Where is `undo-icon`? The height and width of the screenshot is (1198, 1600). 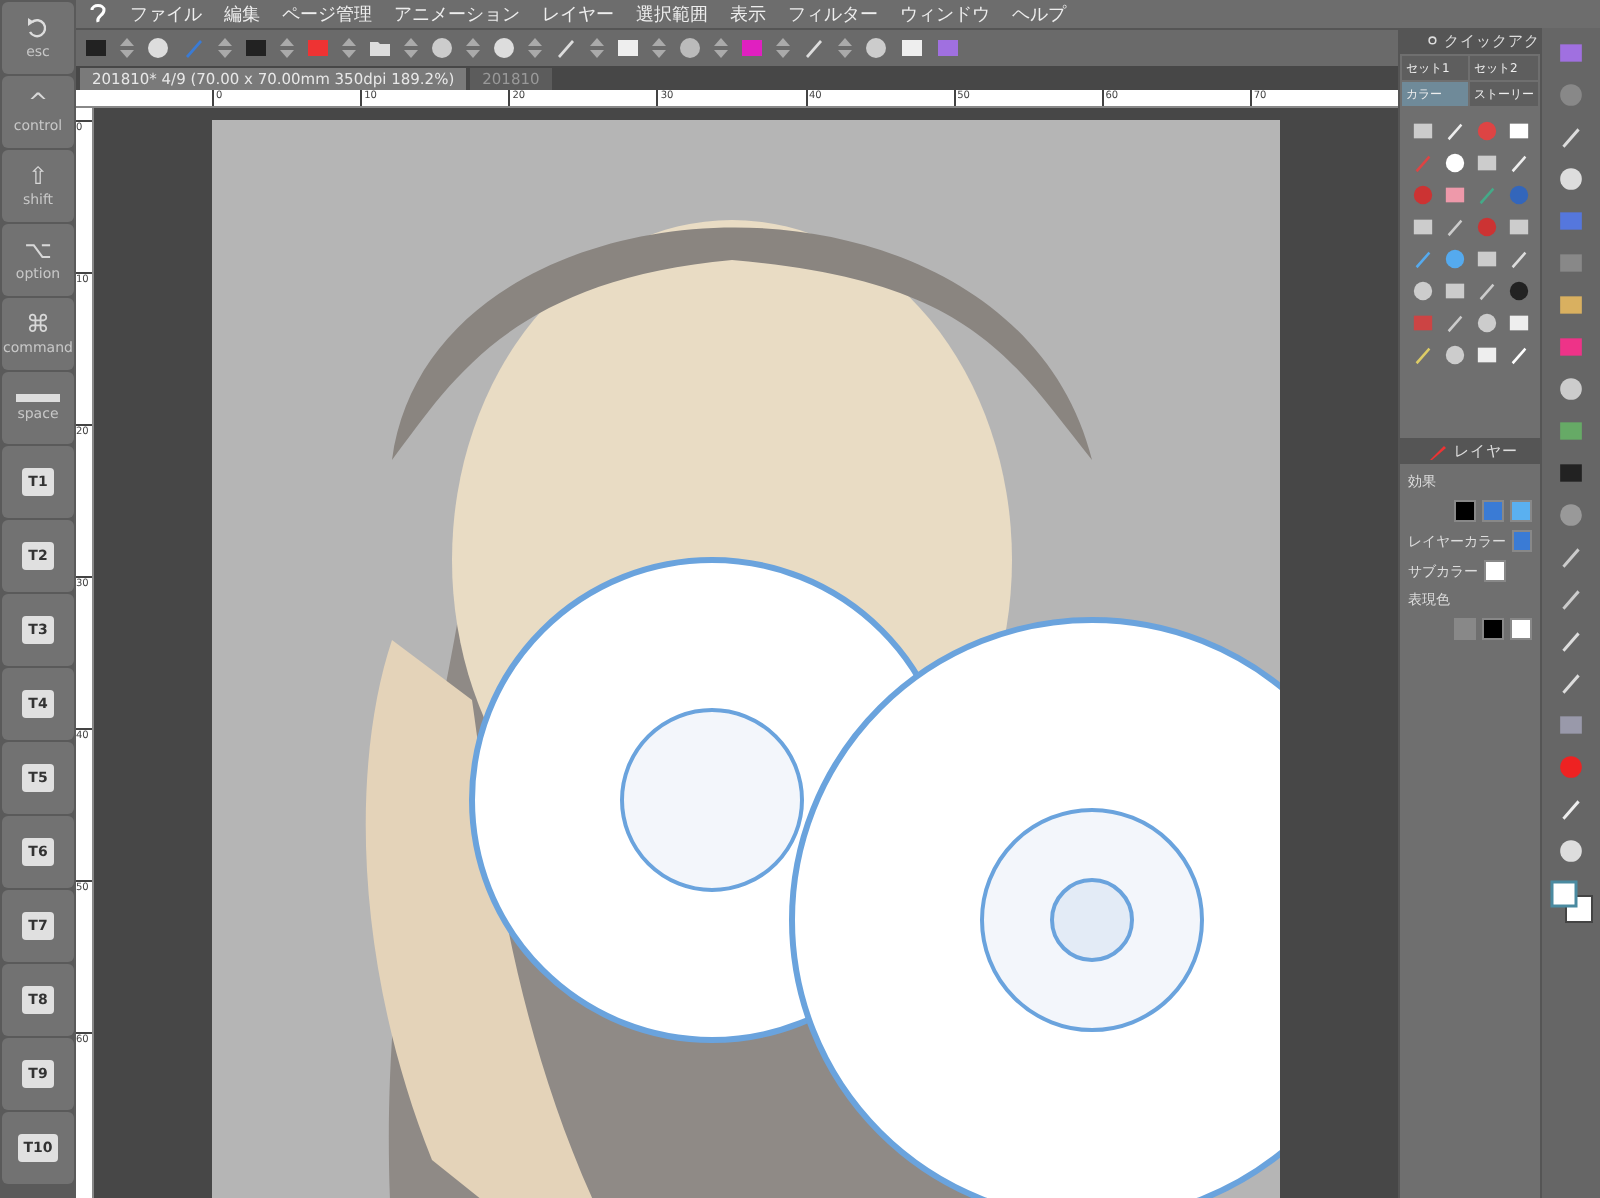 undo-icon is located at coordinates (38, 28).